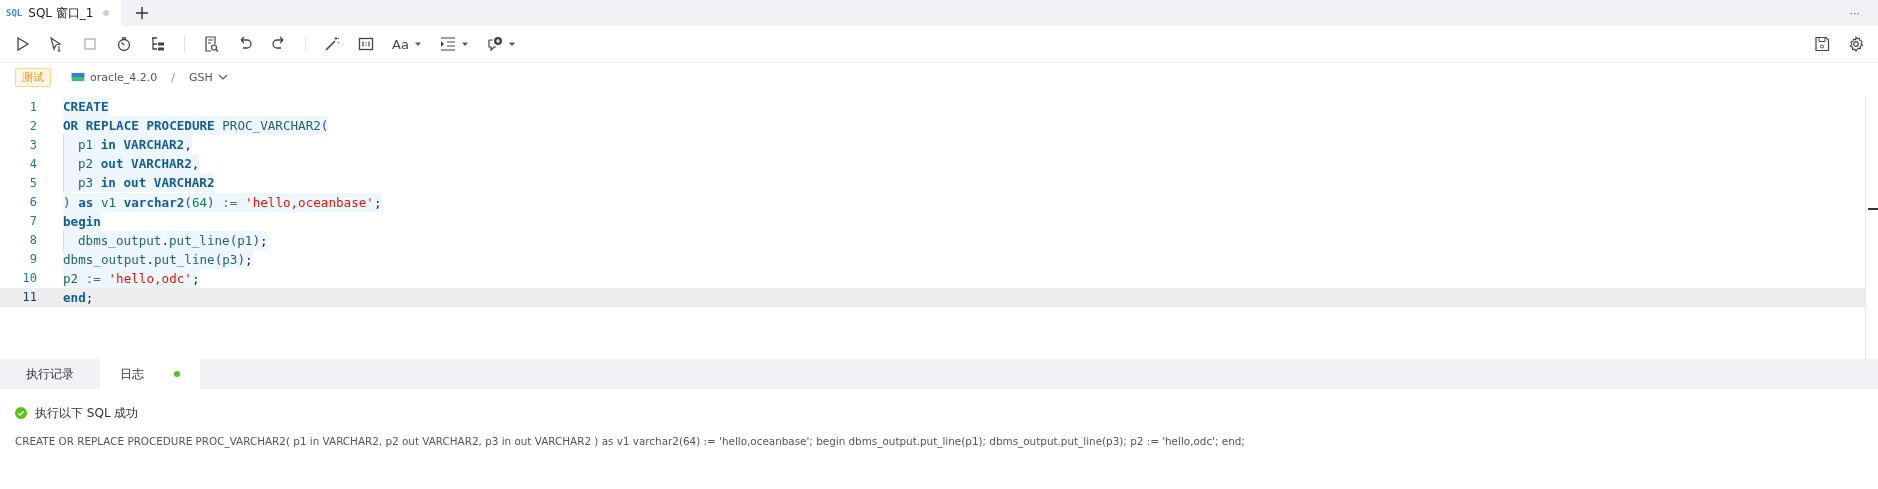 This screenshot has width=1878, height=489. What do you see at coordinates (124, 77) in the screenshot?
I see `connection-name: oracle_4.2.0` at bounding box center [124, 77].